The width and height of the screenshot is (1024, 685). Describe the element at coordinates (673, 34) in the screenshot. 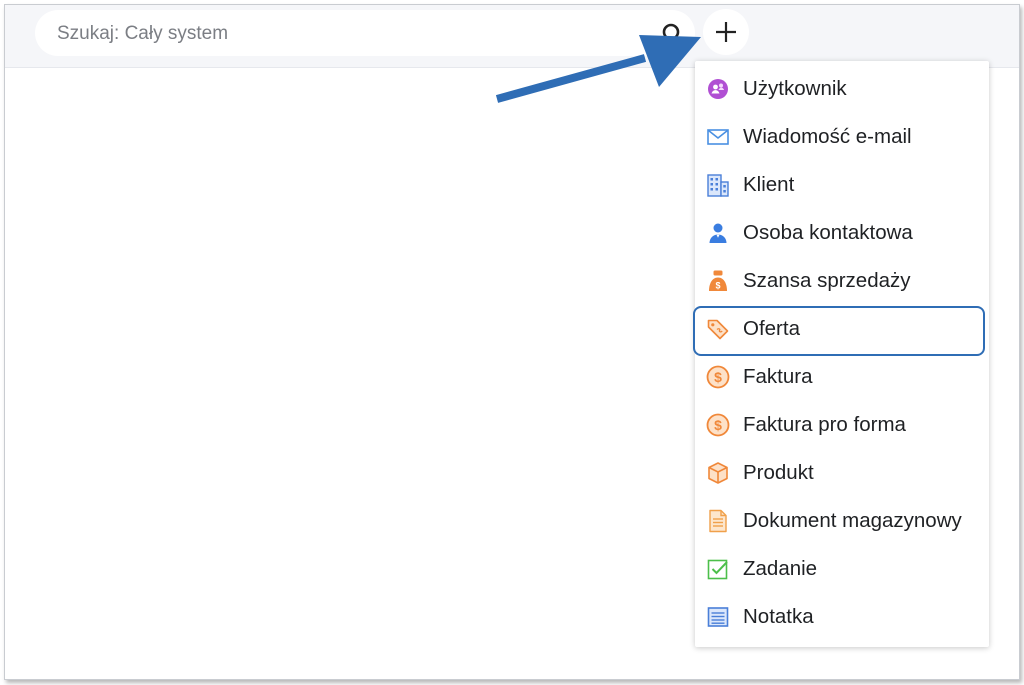

I see `search-icon` at that location.